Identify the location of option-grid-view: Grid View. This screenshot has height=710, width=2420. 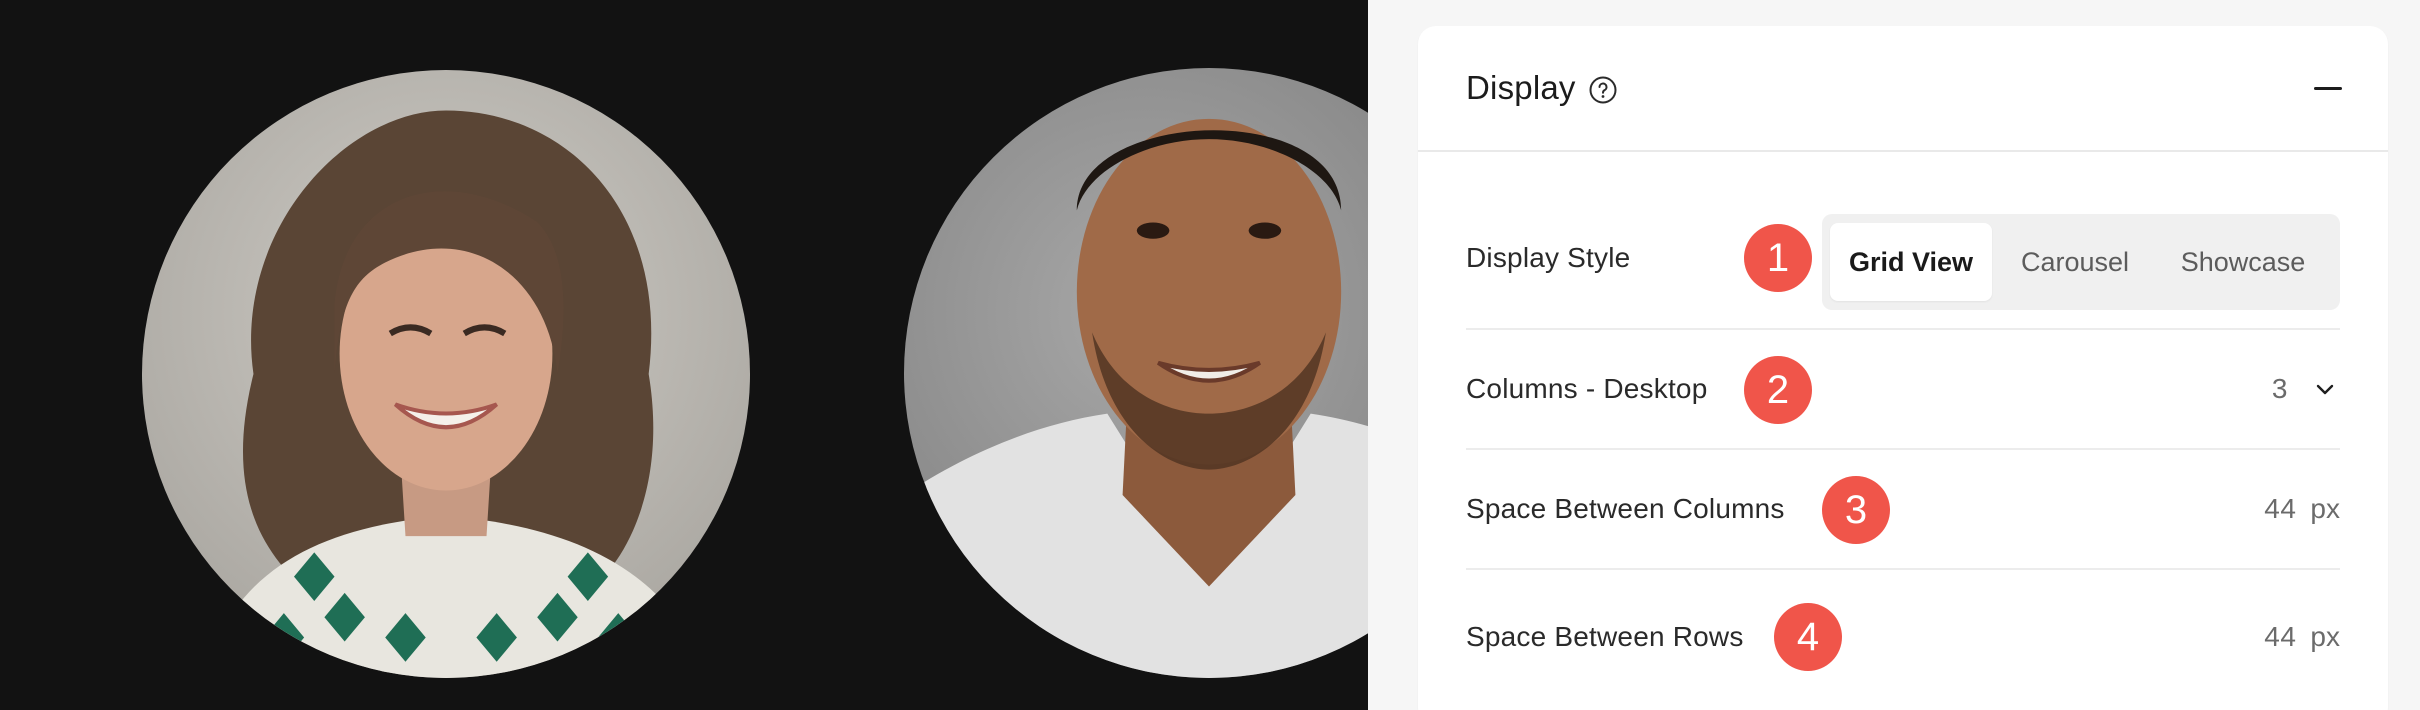
(1911, 262).